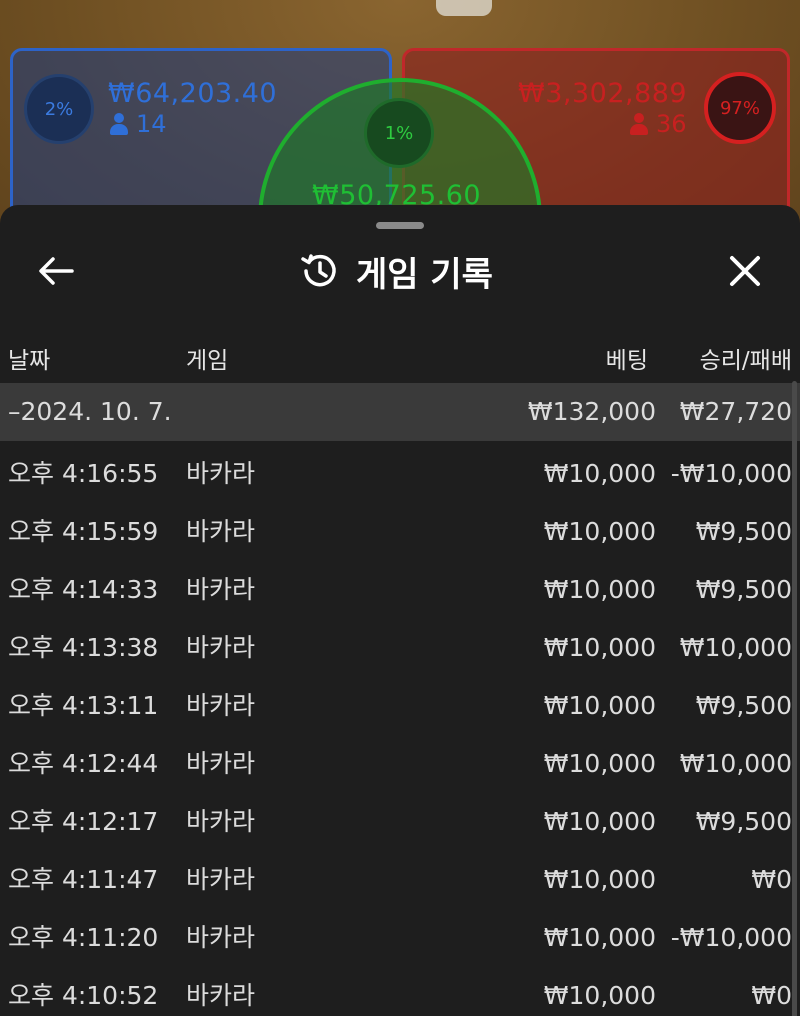 Image resolution: width=800 pixels, height=1016 pixels. What do you see at coordinates (207, 361) in the screenshot?
I see `column-header-game: 게임` at bounding box center [207, 361].